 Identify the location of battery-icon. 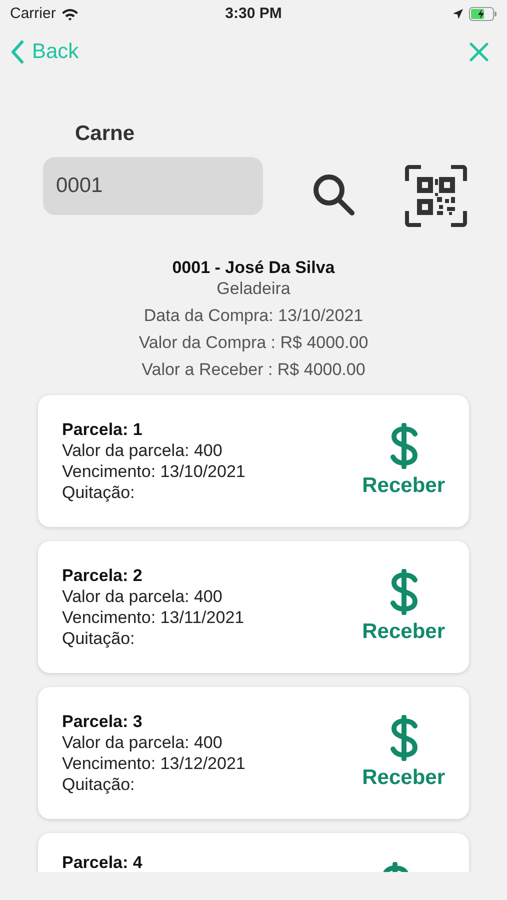
(482, 14).